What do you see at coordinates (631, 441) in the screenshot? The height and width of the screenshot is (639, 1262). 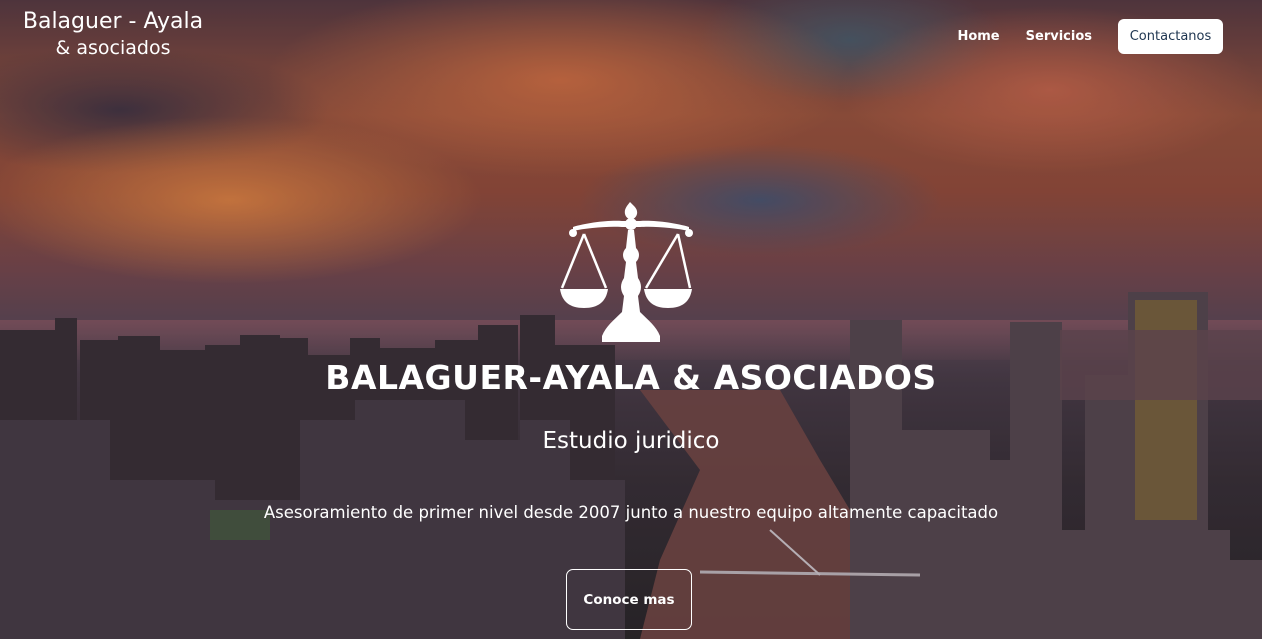 I see `hero-subtitle: Estudio juridico` at bounding box center [631, 441].